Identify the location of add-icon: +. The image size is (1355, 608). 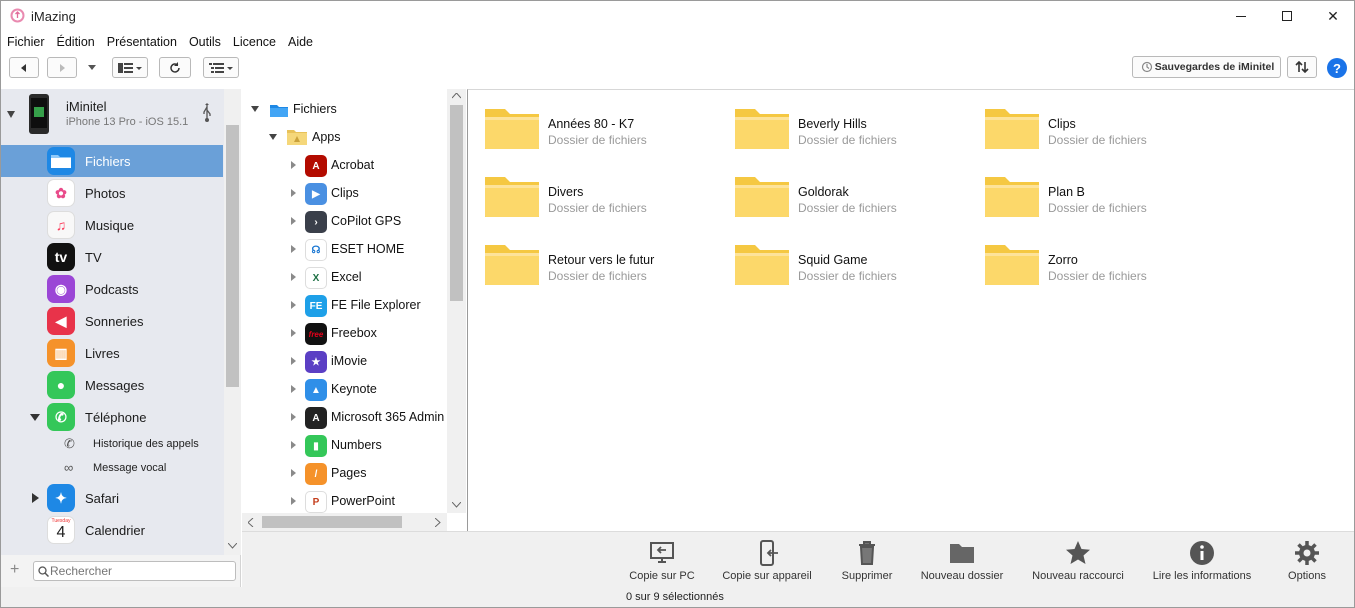
(14, 570).